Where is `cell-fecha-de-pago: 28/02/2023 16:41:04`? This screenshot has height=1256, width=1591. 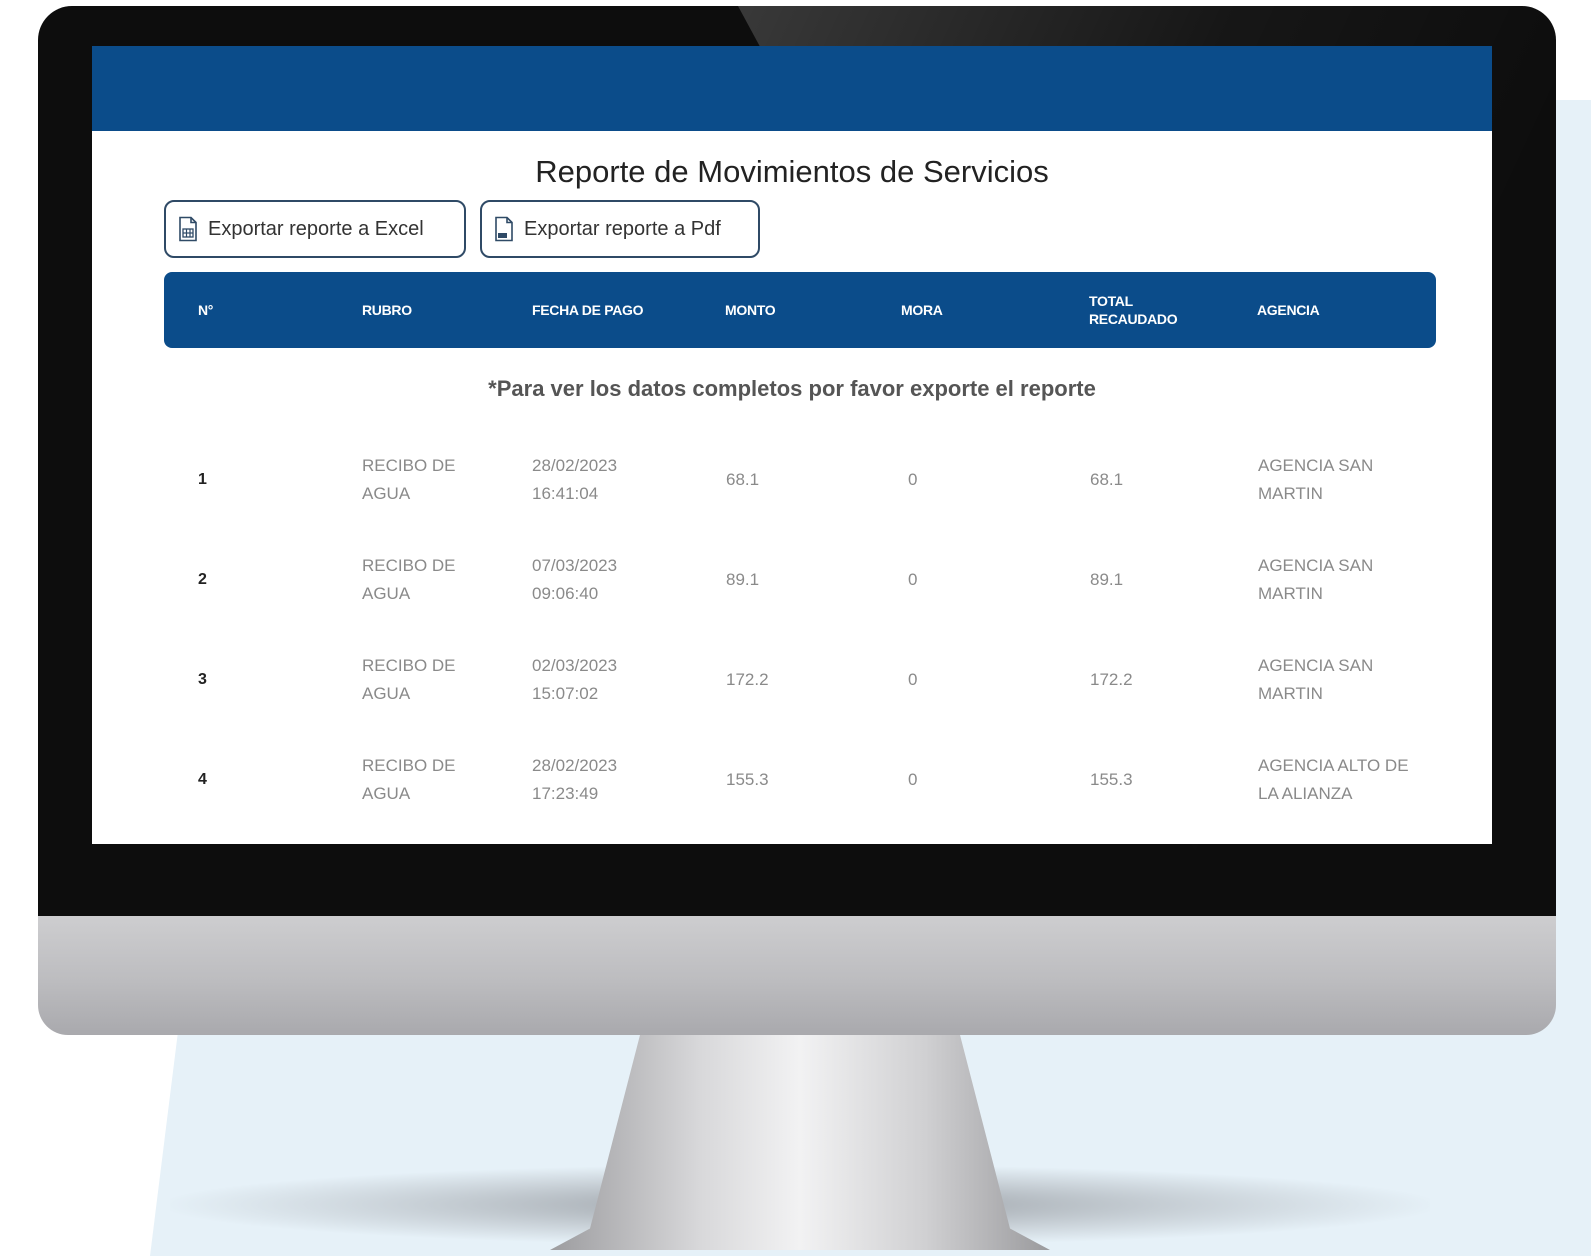 cell-fecha-de-pago: 28/02/2023 16:41:04 is located at coordinates (575, 479).